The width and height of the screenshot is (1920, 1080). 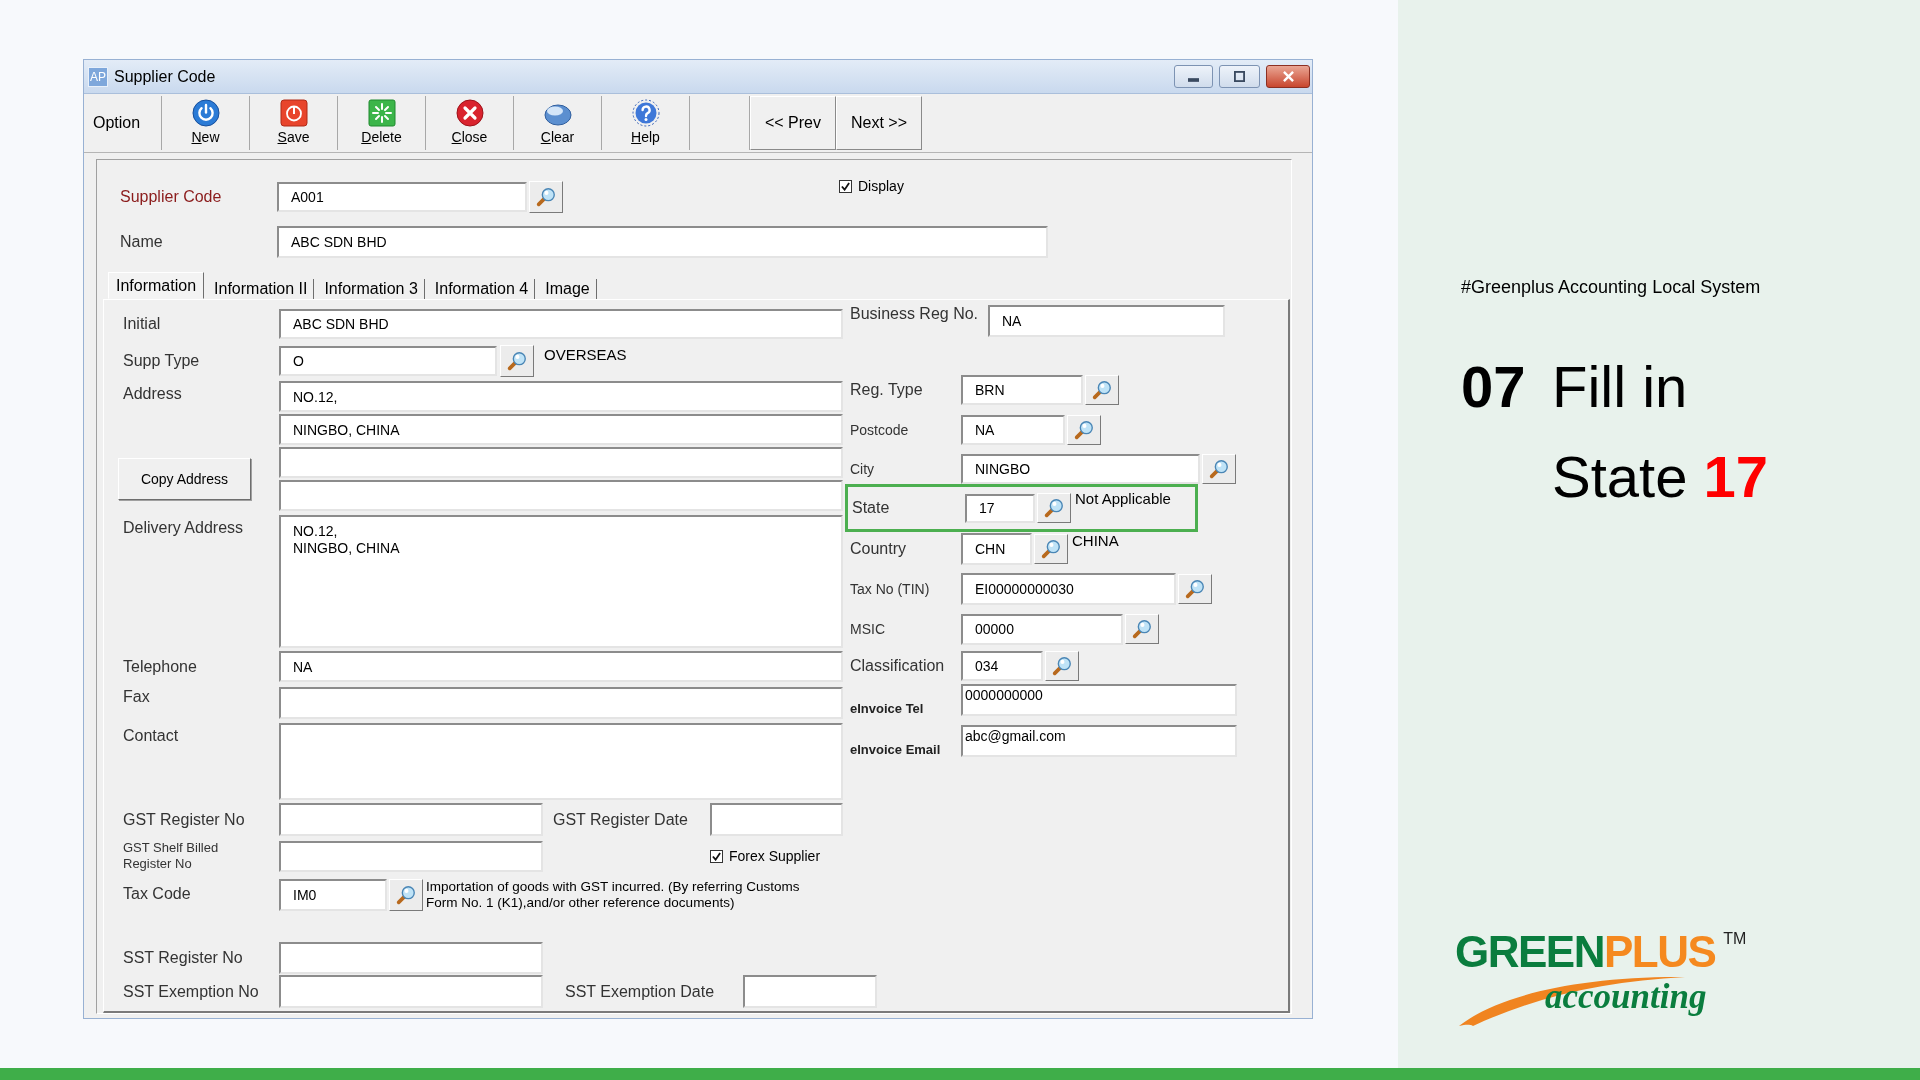 I want to click on tab: Image, so click(x=568, y=289).